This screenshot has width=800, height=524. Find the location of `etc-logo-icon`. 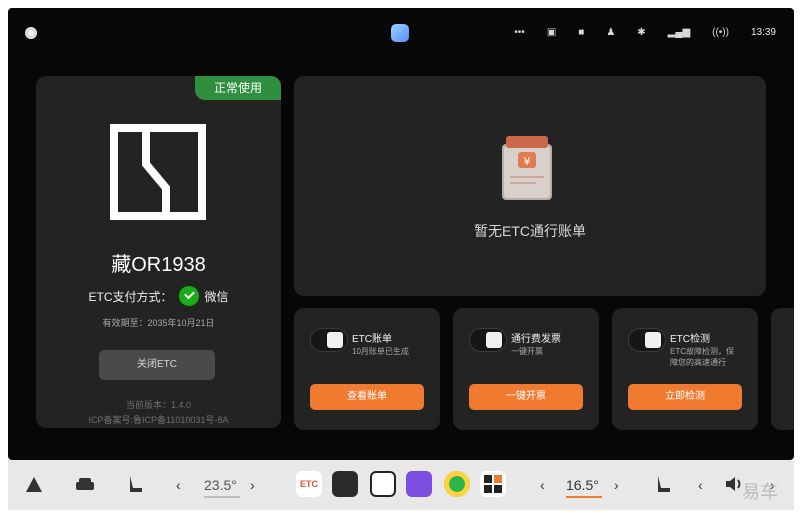

etc-logo-icon is located at coordinates (158, 172).